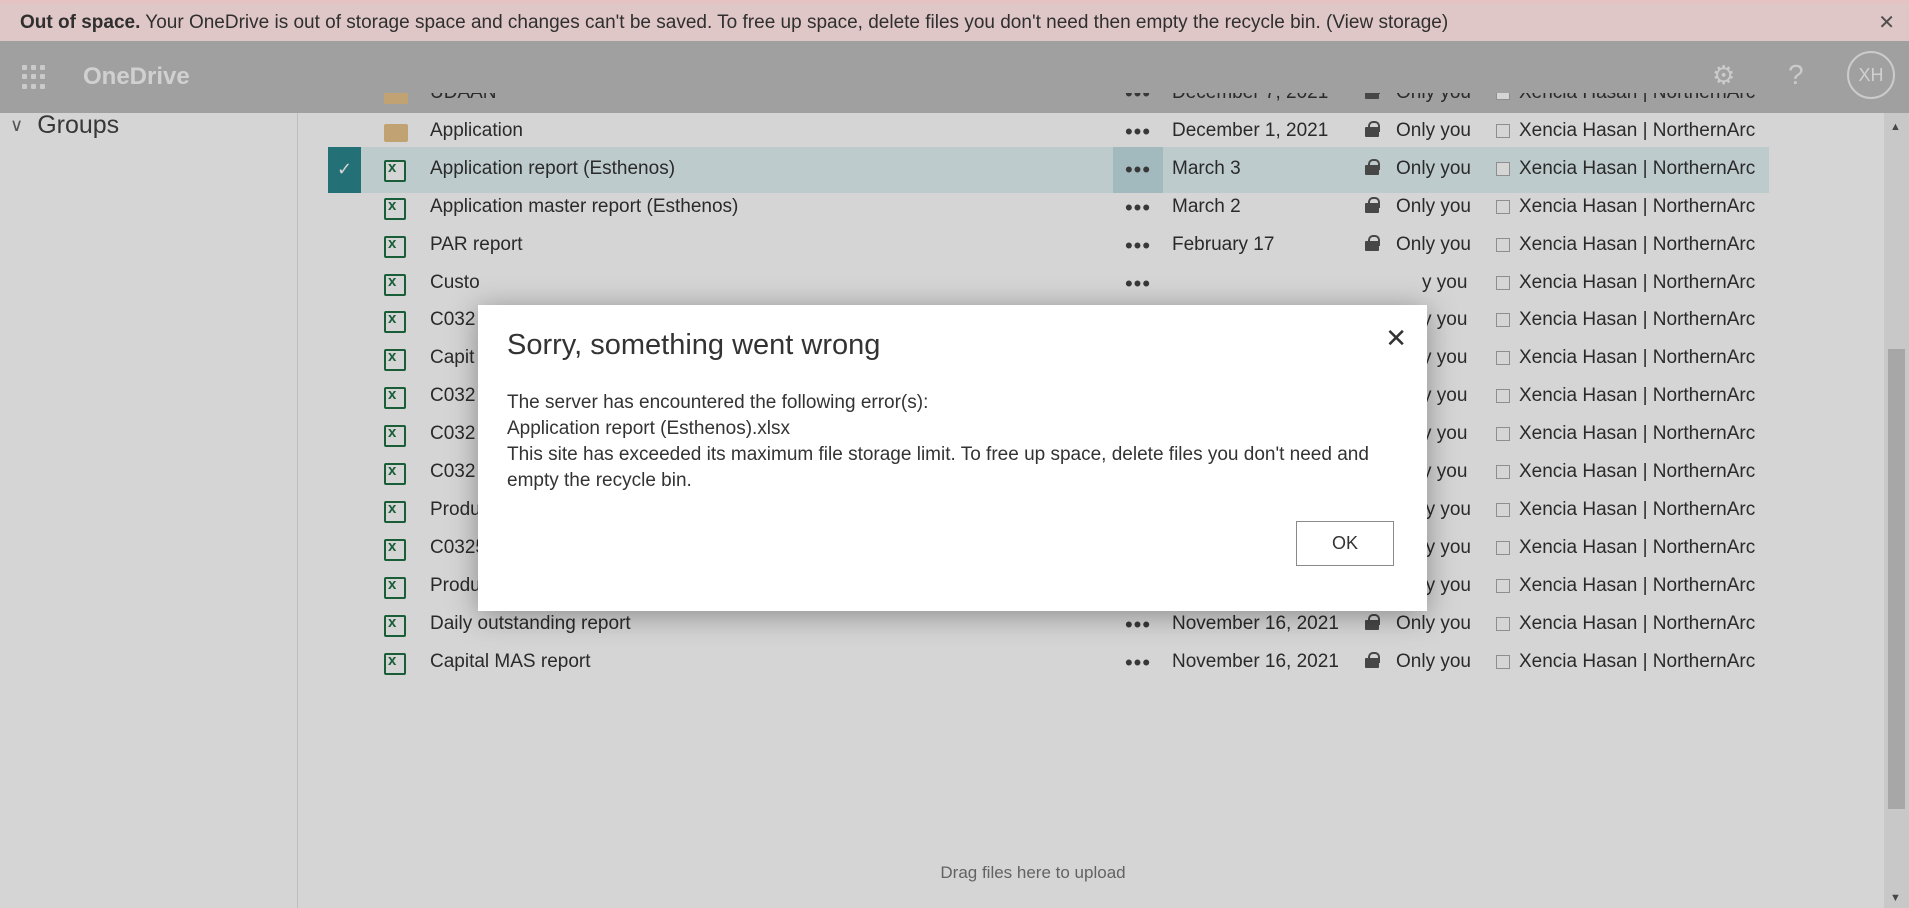 This screenshot has height=908, width=1909. Describe the element at coordinates (80, 22) in the screenshot. I see `banner-bold-text: Out of space.` at that location.